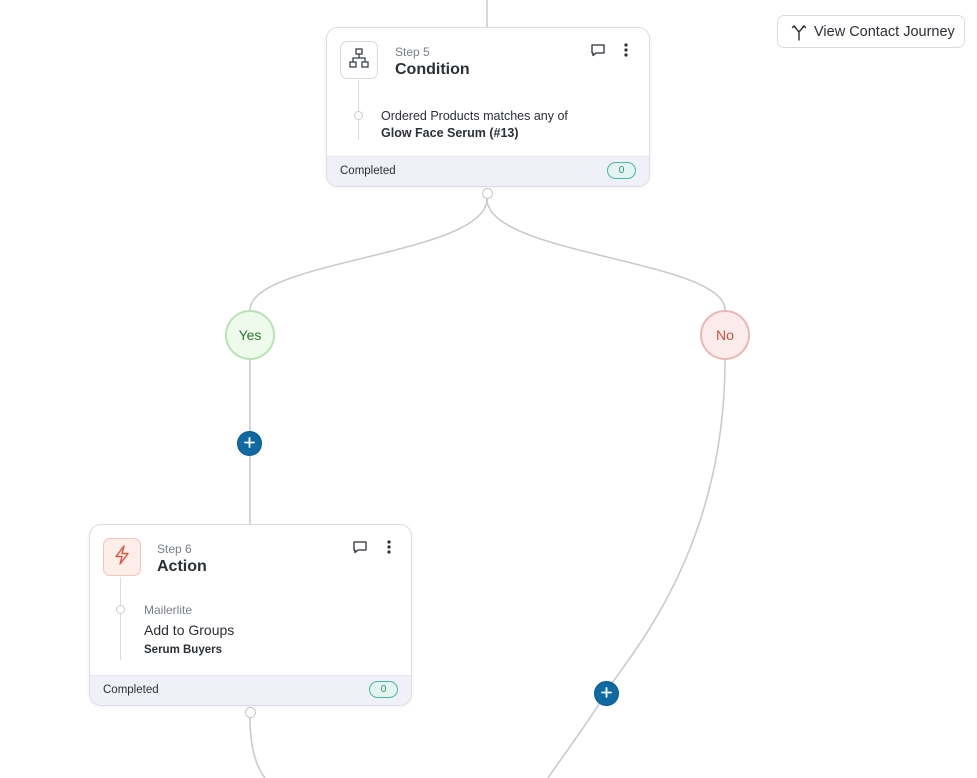 This screenshot has height=778, width=977. What do you see at coordinates (725, 335) in the screenshot?
I see `branch-no: No` at bounding box center [725, 335].